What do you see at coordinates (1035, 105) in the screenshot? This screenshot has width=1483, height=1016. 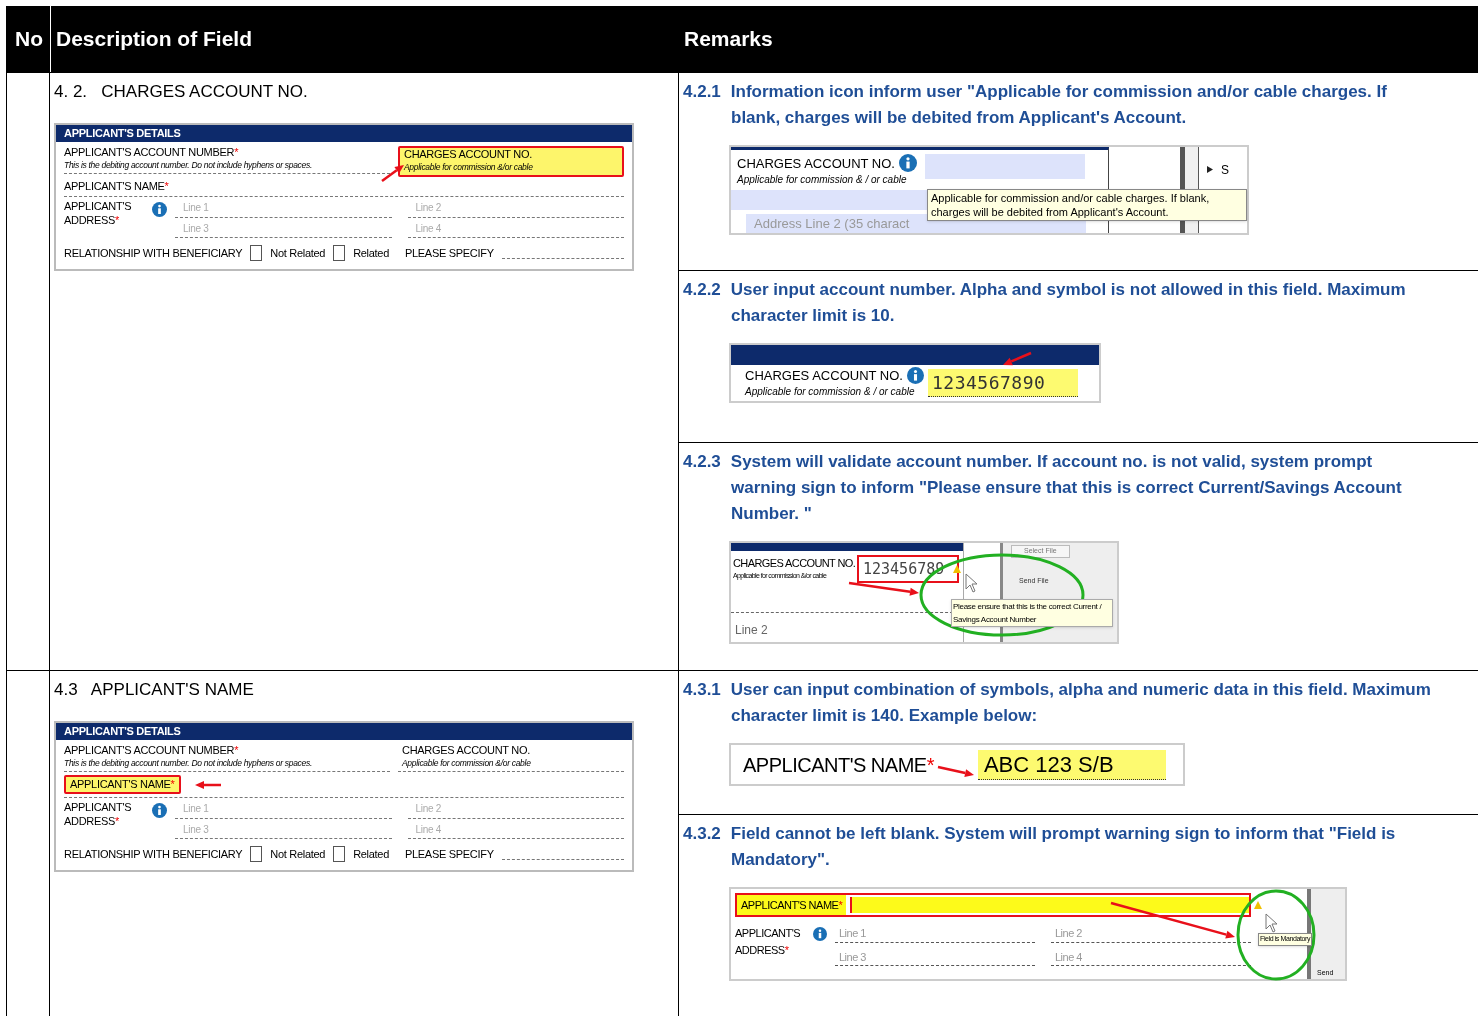 I see `remark-text: 4.2.1 Information icon inform user "Applicable for commission and/or cable charges. If blank, charges will be debited from Applicant's Account.` at bounding box center [1035, 105].